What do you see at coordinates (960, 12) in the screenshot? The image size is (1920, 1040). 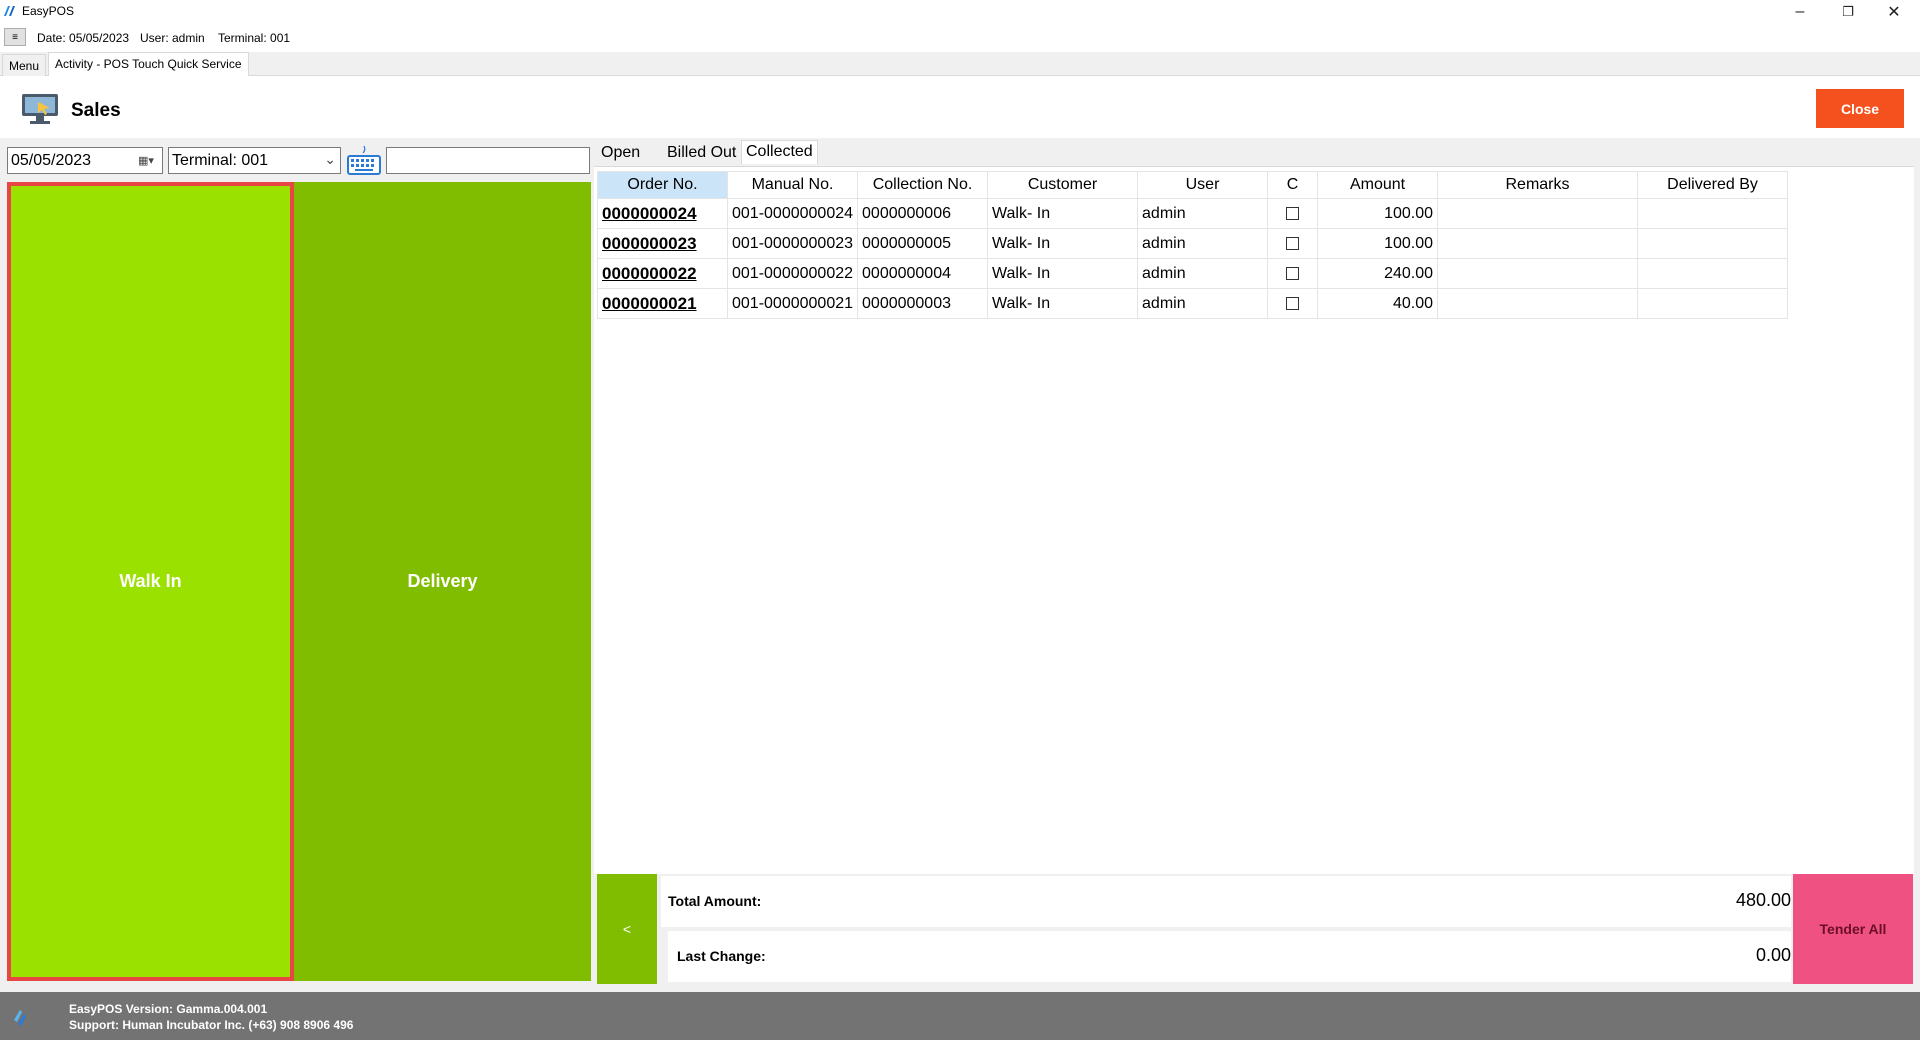 I see `title-bar: EasyPOS – ❐ ✕` at bounding box center [960, 12].